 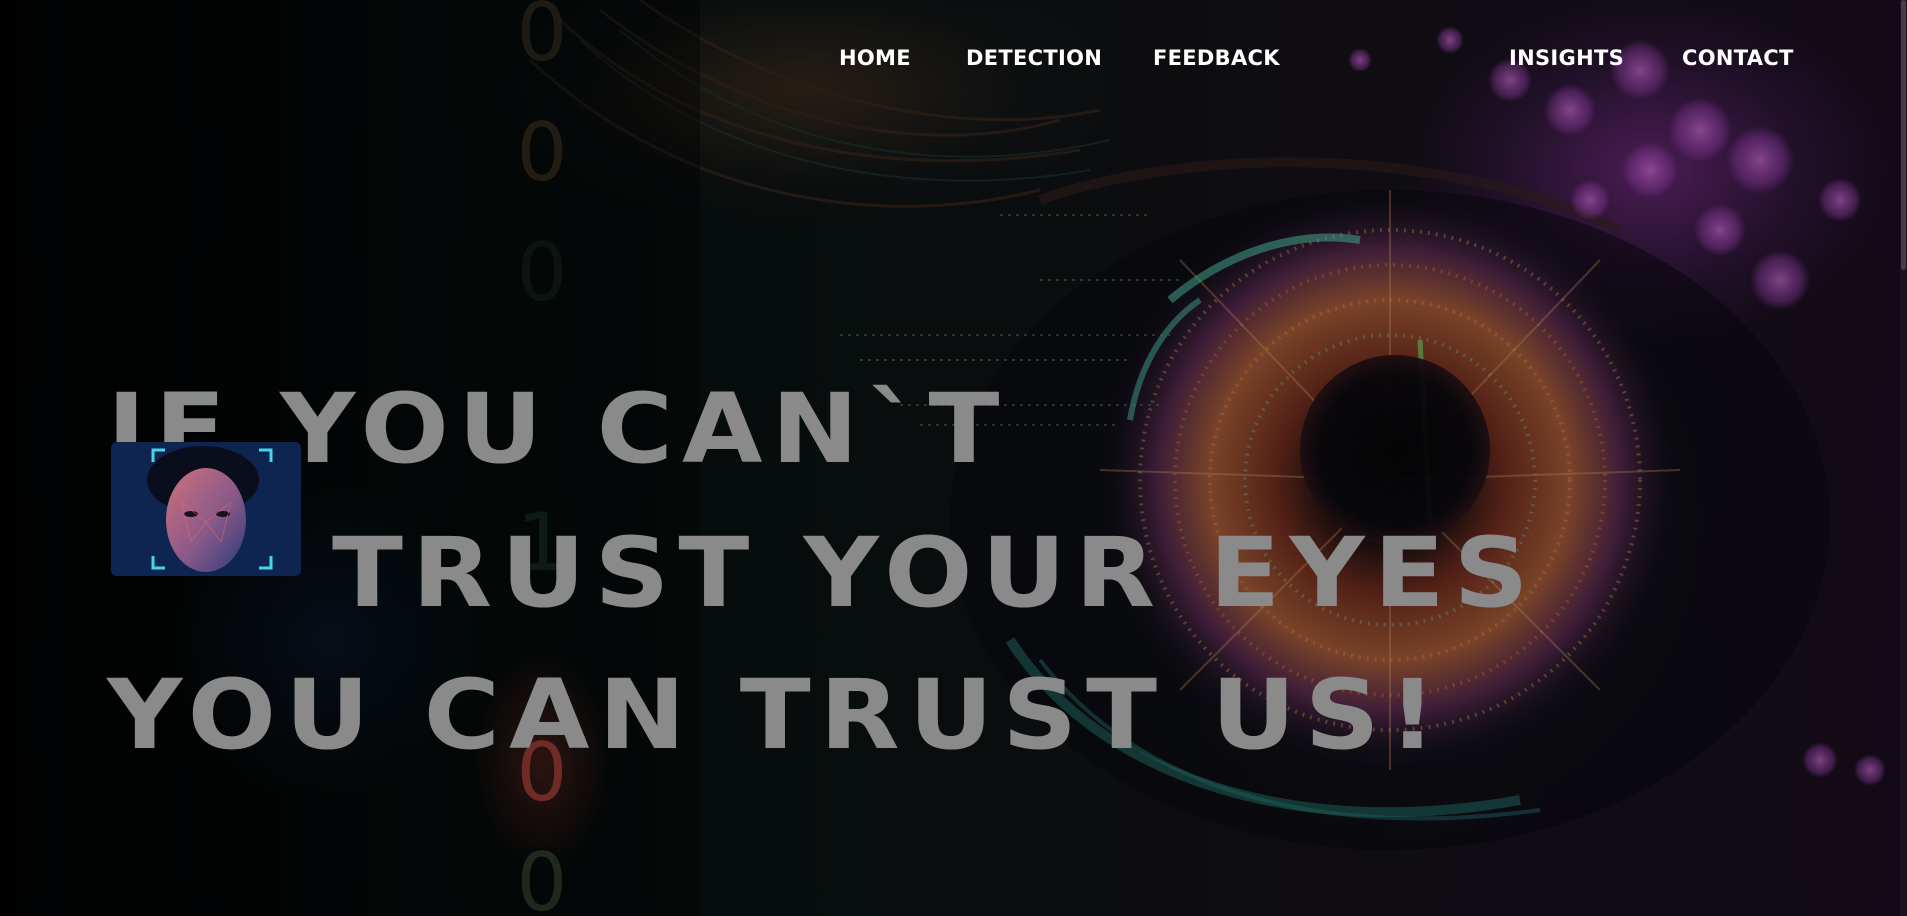 I want to click on nav-detection-link: DETECTION, so click(x=1034, y=58).